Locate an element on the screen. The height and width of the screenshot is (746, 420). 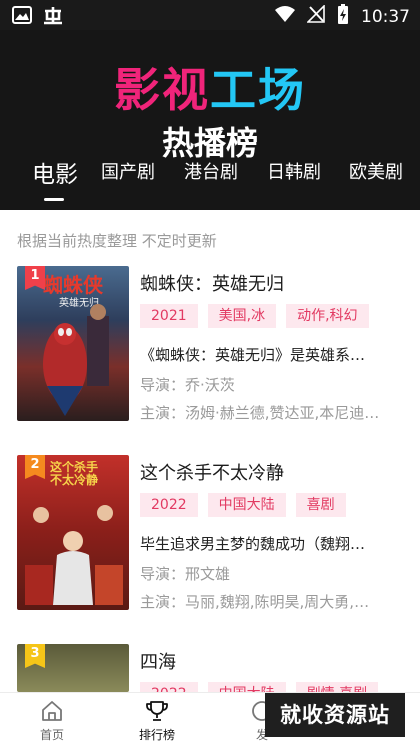
bug-app-icon is located at coordinates (53, 17).